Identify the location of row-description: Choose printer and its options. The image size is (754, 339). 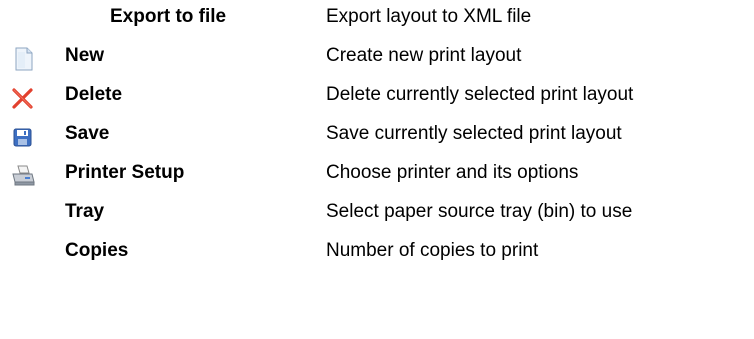
(452, 172).